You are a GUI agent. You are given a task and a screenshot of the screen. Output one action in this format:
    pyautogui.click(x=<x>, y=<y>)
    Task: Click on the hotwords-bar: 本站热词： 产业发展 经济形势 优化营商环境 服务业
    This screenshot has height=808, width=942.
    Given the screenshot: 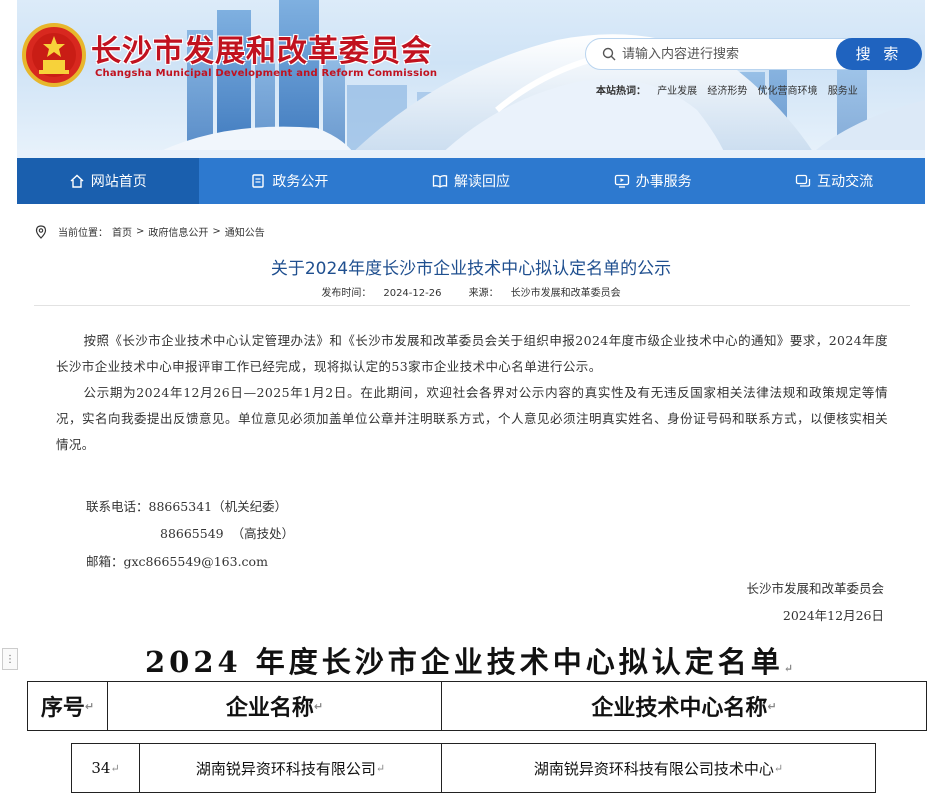 What is the action you would take?
    pyautogui.click(x=730, y=89)
    